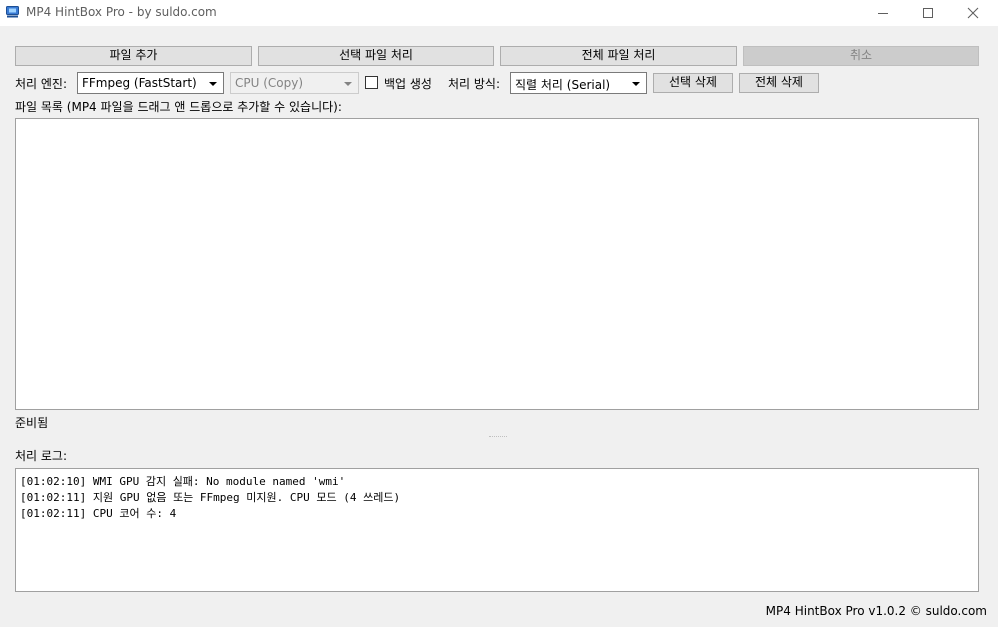  I want to click on minimize-button, so click(883, 13).